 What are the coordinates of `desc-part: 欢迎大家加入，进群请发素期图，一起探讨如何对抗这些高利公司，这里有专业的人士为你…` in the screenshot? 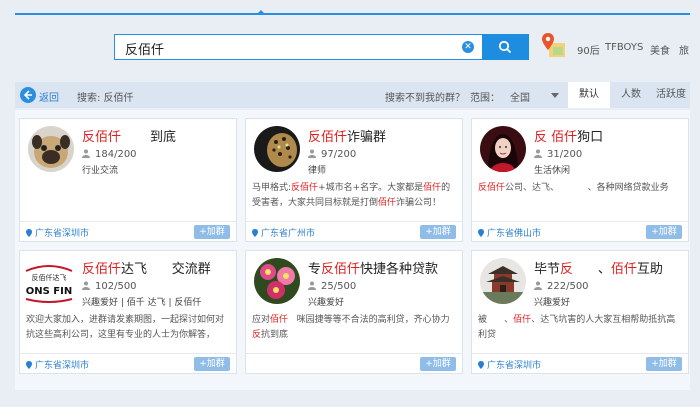 It's located at (125, 327).